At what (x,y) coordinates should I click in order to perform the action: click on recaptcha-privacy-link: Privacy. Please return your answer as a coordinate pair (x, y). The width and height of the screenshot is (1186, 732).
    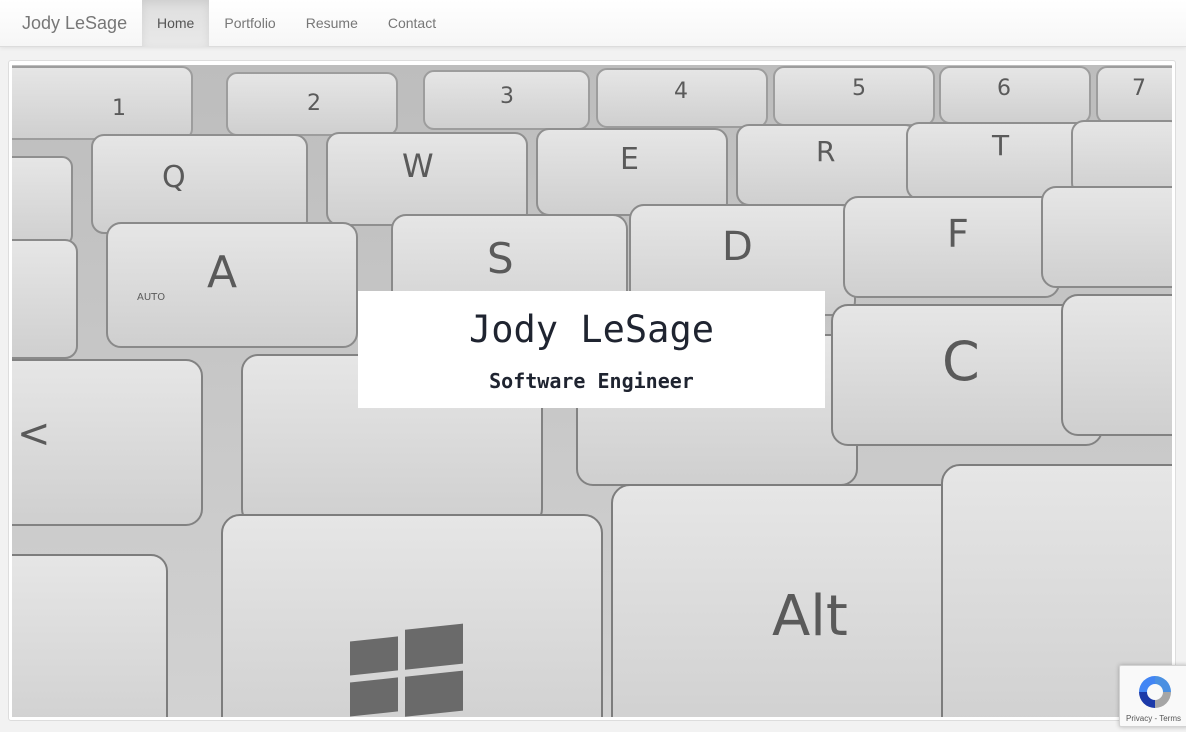
    Looking at the image, I should click on (1139, 718).